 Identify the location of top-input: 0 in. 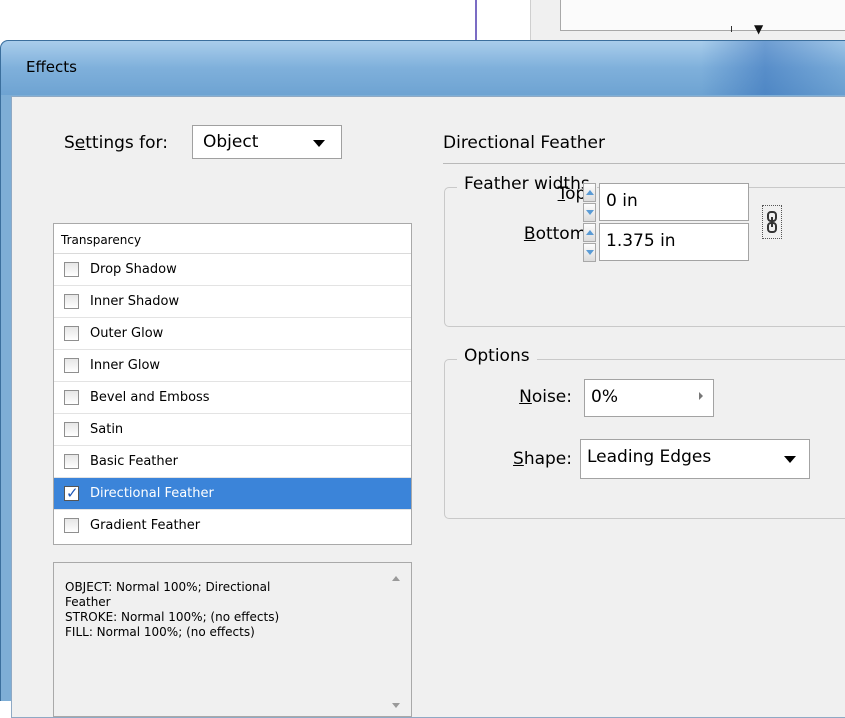
(674, 202).